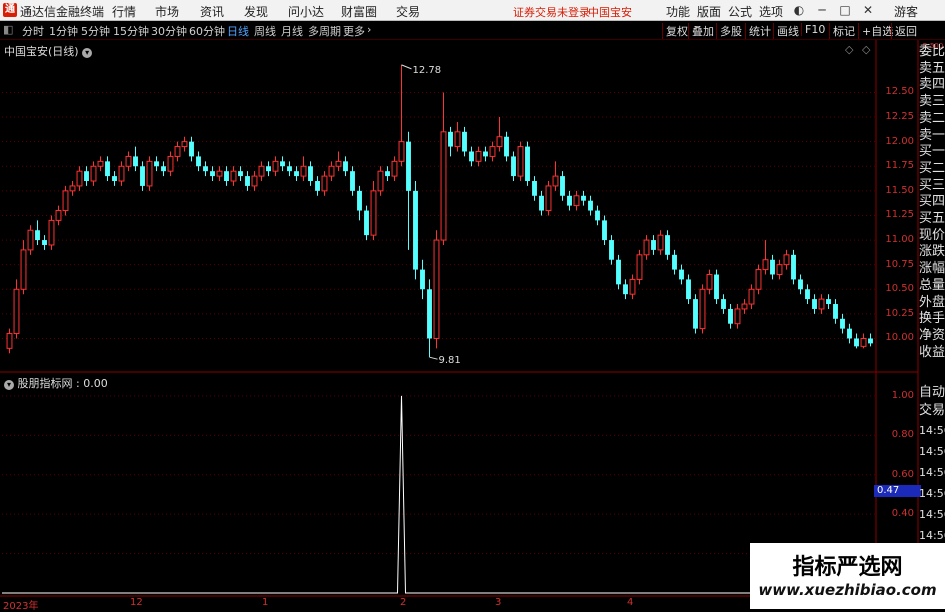  Describe the element at coordinates (932, 119) in the screenshot. I see `quote-field-label: 卖二` at that location.